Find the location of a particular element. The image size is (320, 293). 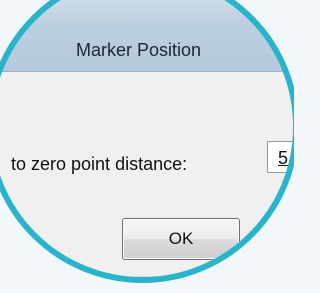

zero-point-distance-input: 5 is located at coordinates (280, 157).